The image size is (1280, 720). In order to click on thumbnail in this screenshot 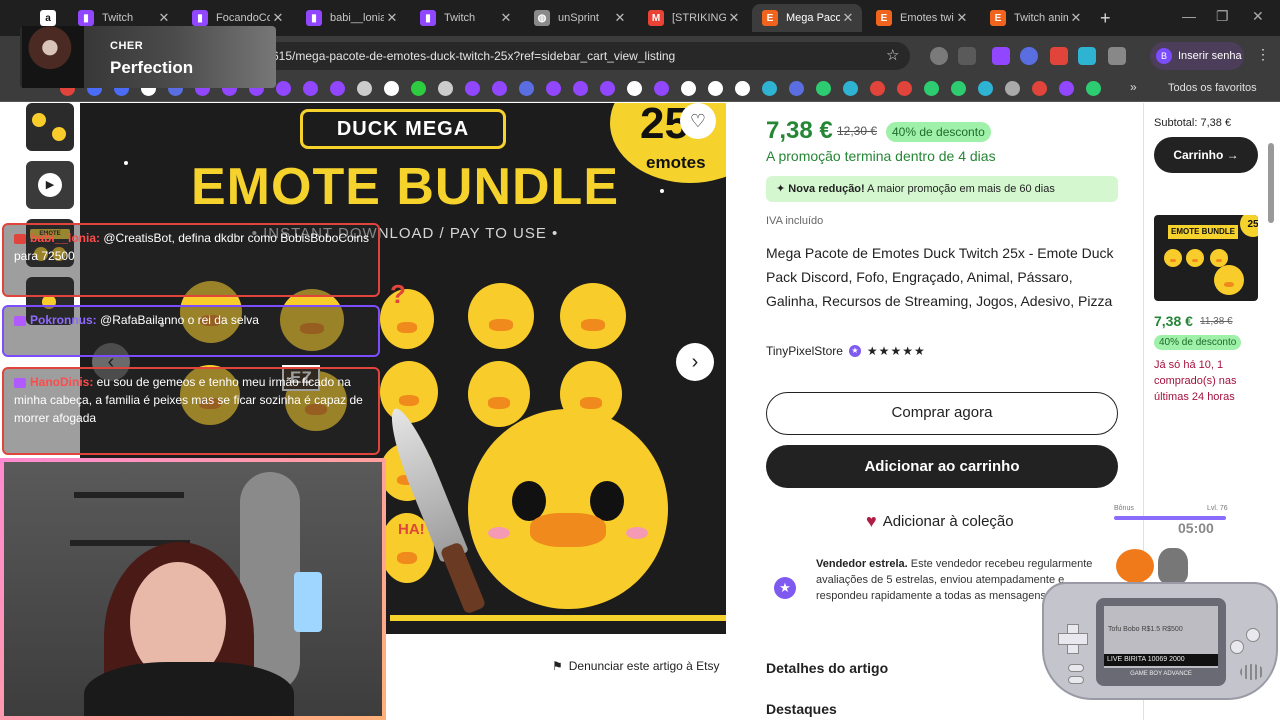, I will do `click(50, 127)`.